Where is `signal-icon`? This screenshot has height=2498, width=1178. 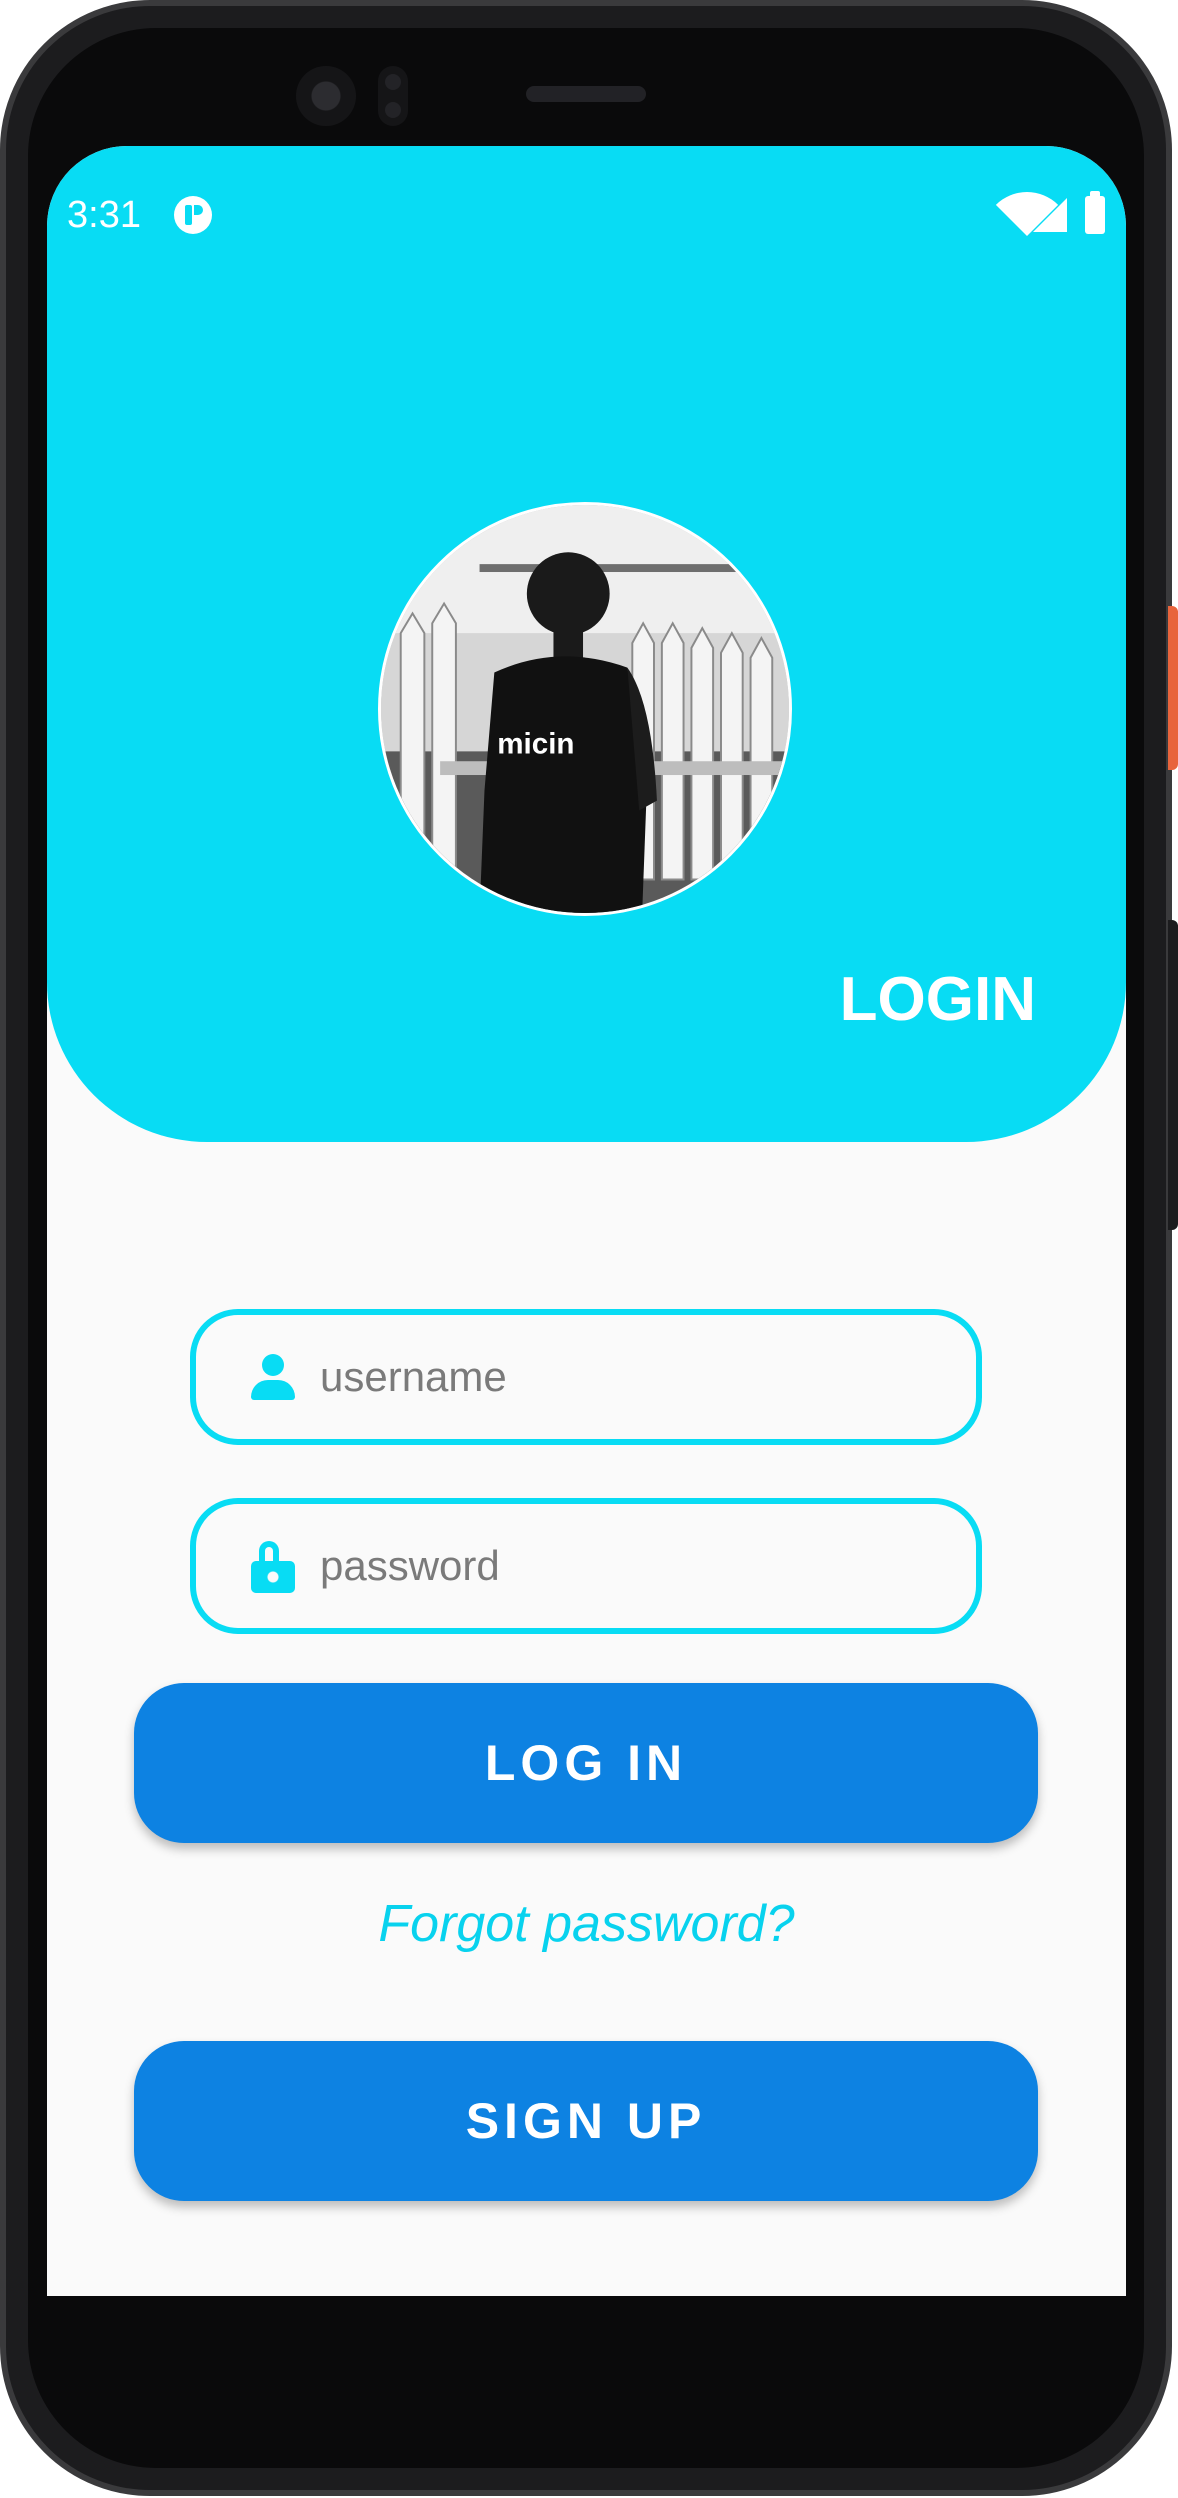
signal-icon is located at coordinates (1050, 215).